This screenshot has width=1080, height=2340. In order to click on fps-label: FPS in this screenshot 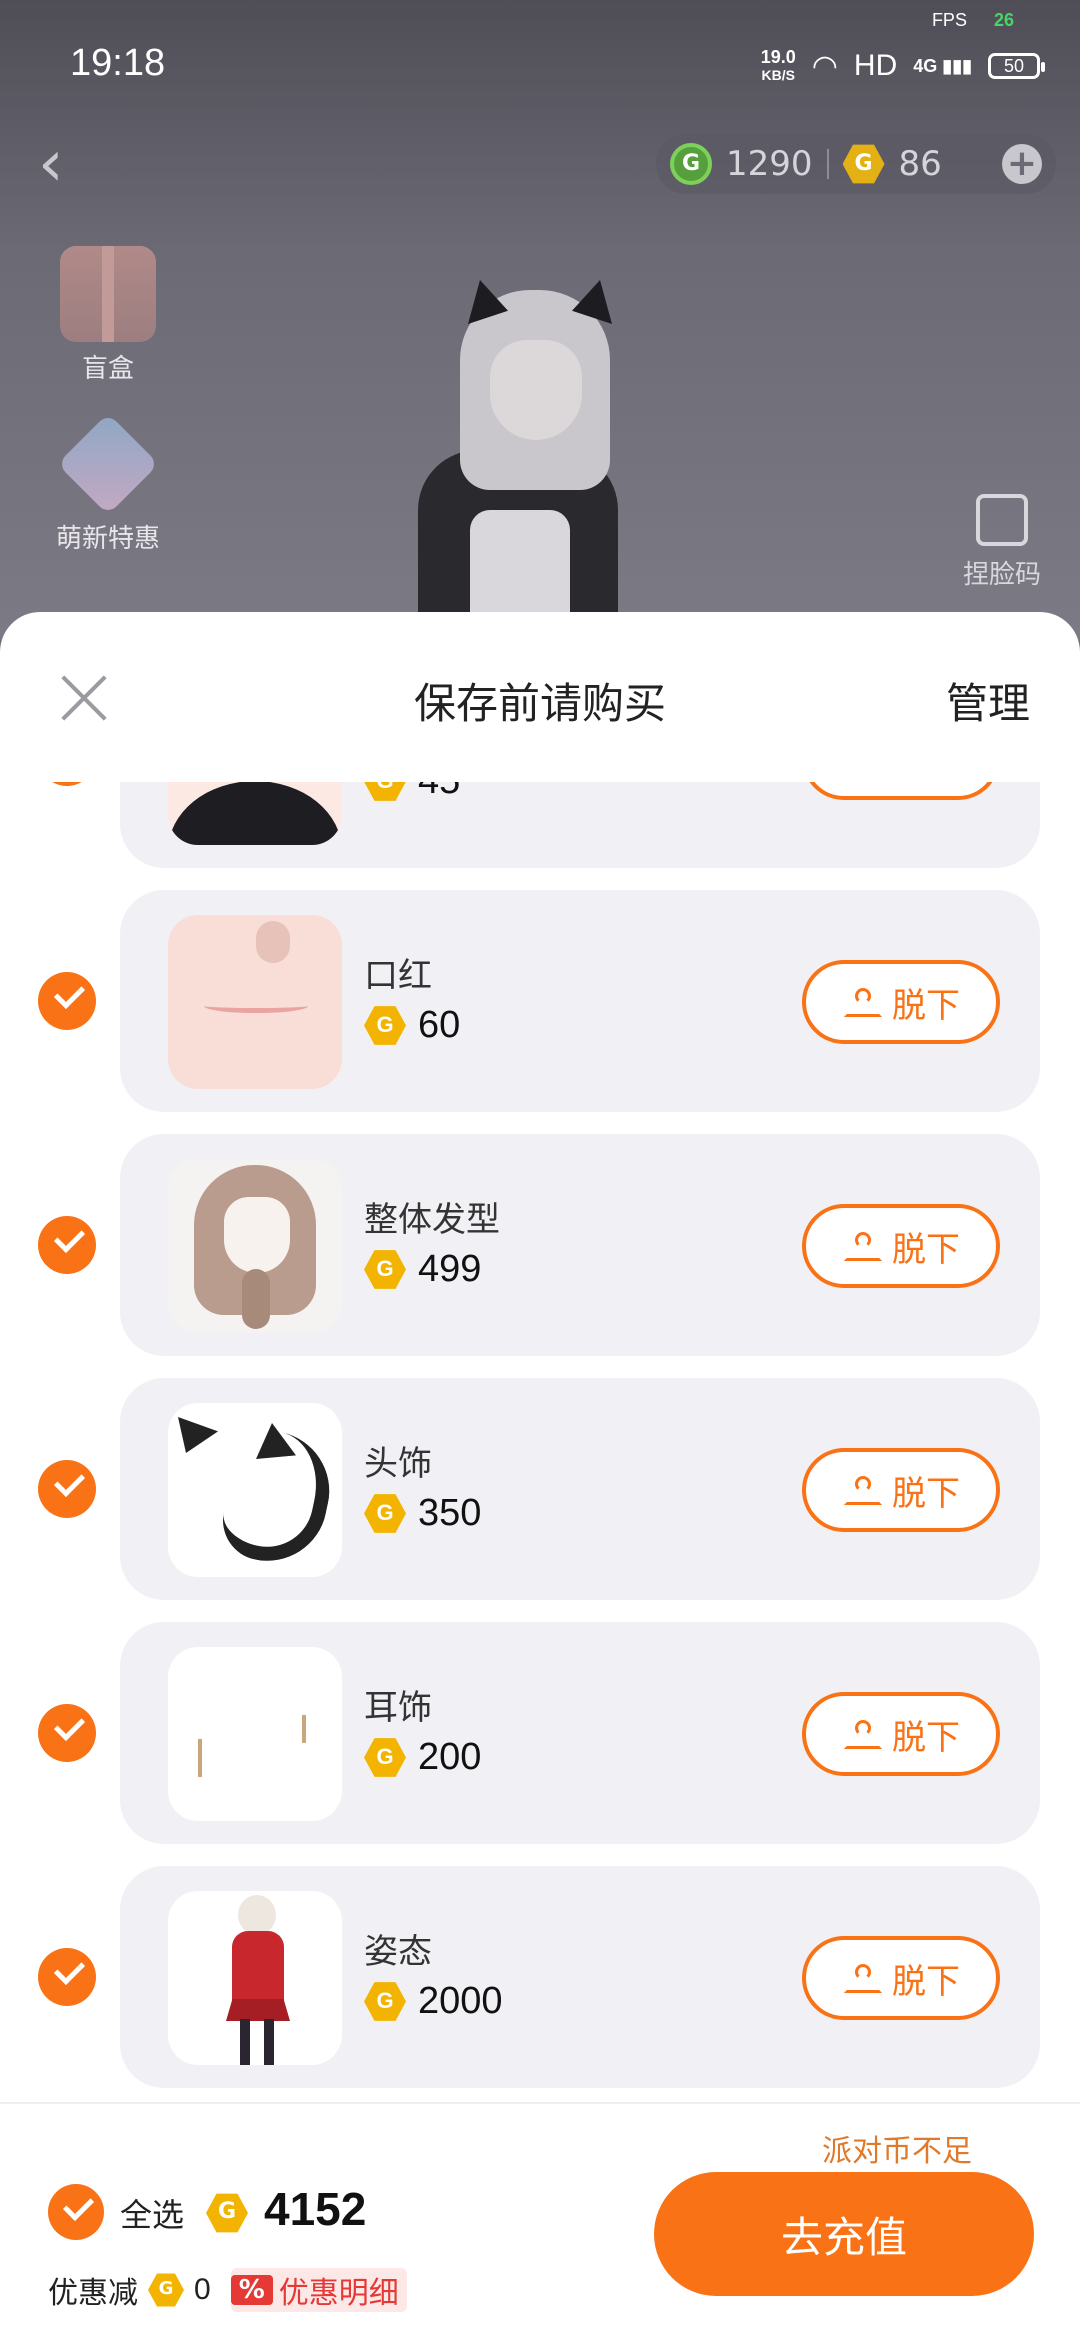, I will do `click(949, 20)`.